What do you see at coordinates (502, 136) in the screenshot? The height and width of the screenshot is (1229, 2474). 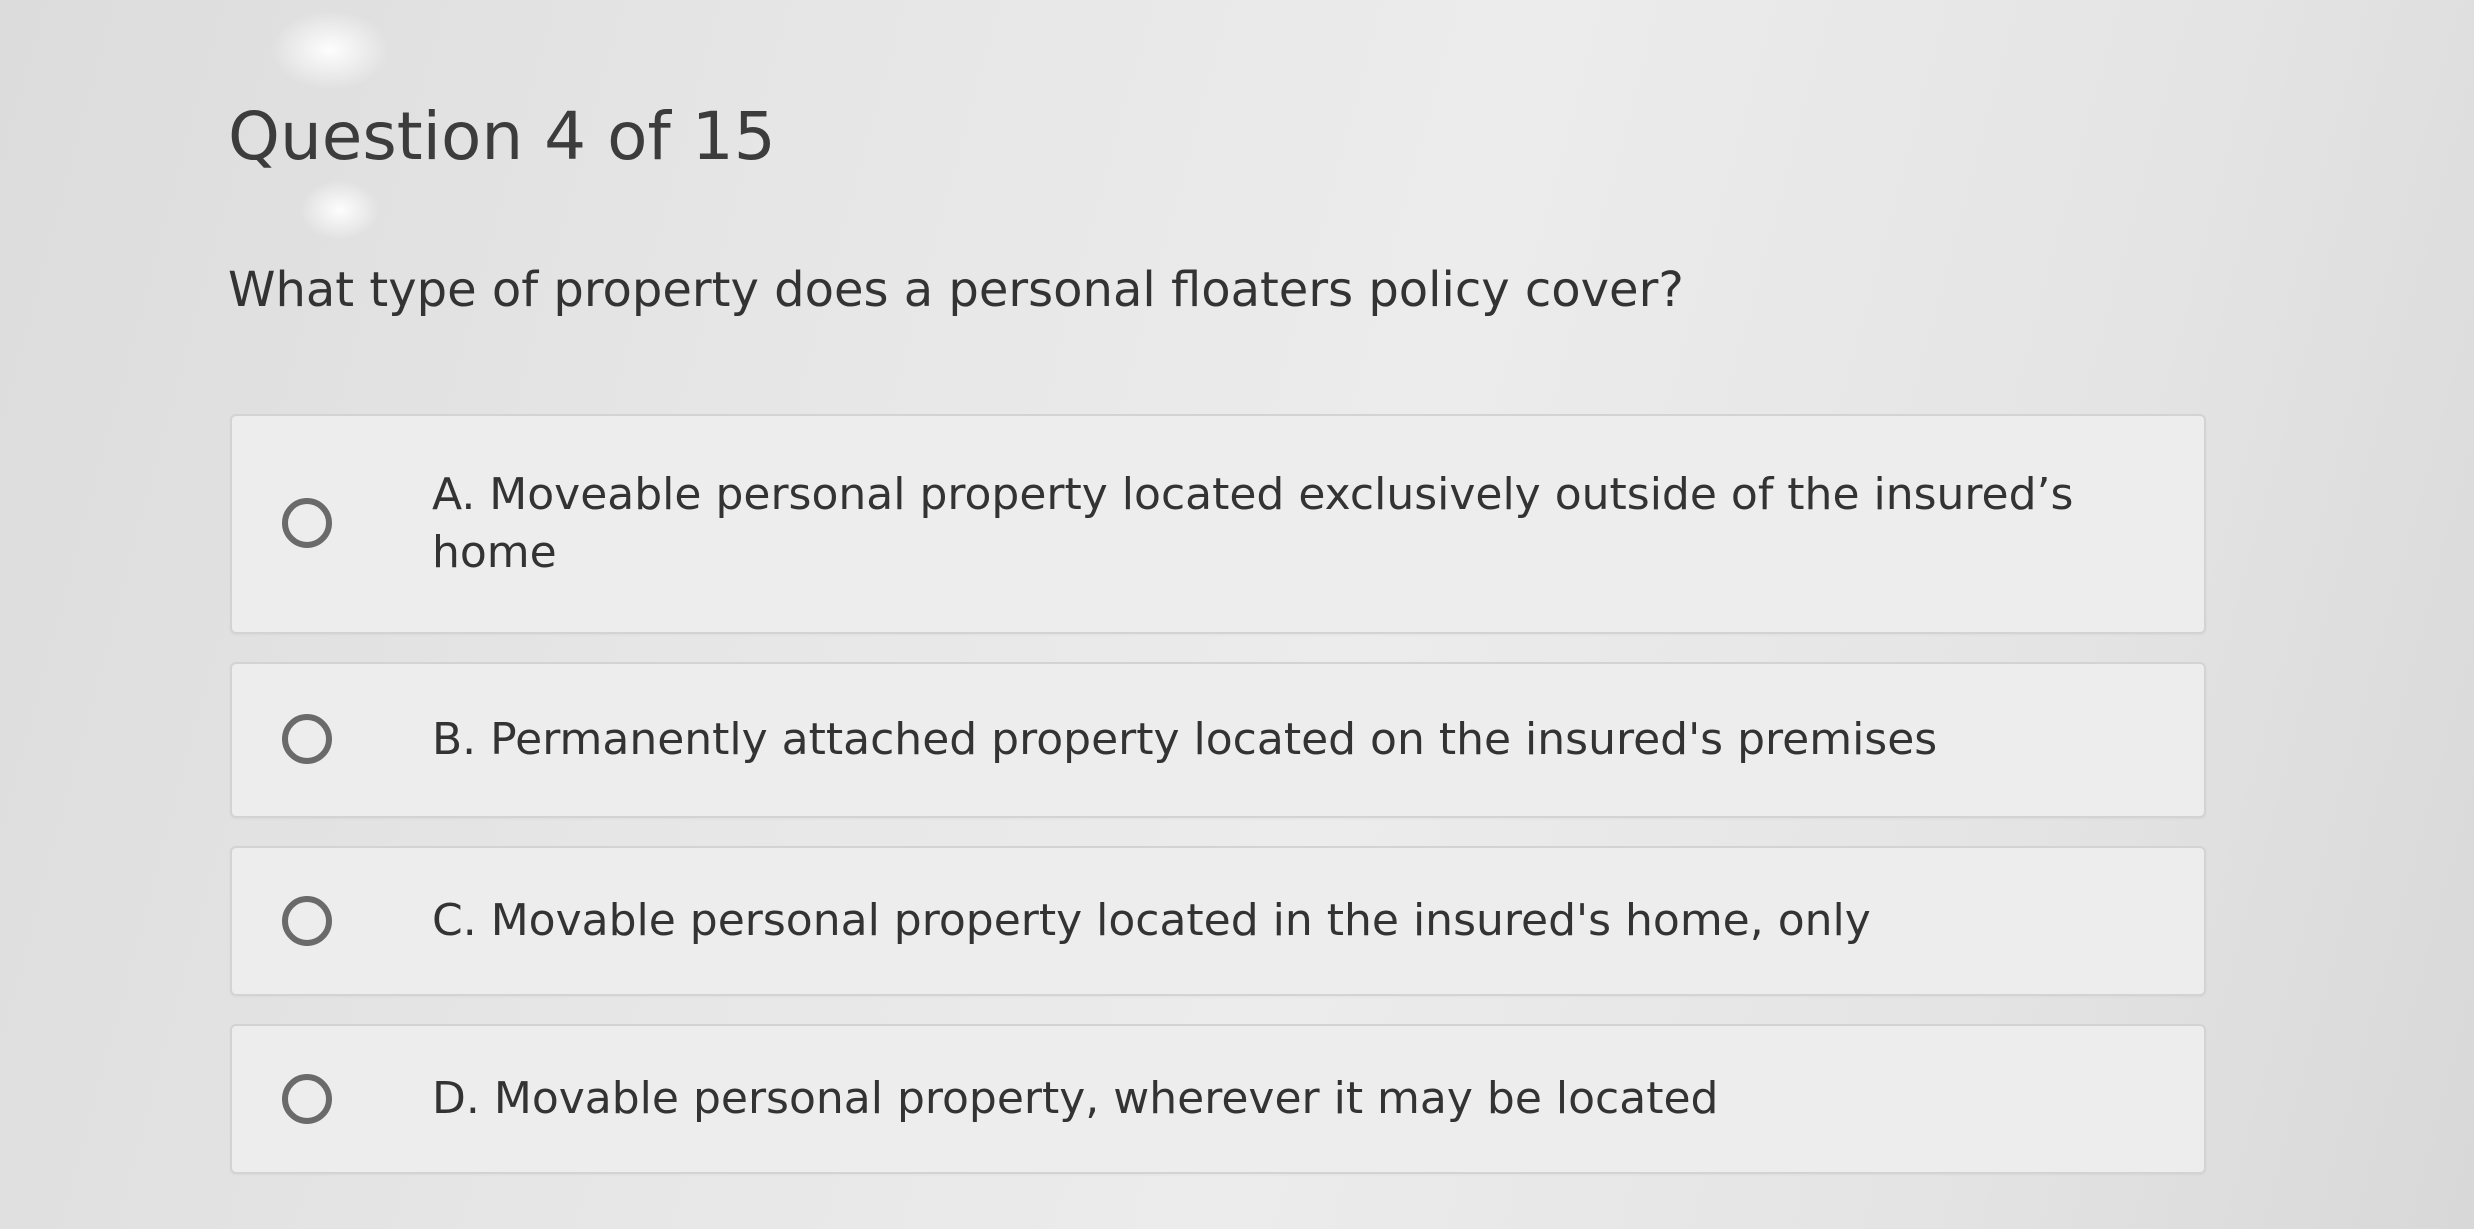 I see `question-counter: Question 4 of 15` at bounding box center [502, 136].